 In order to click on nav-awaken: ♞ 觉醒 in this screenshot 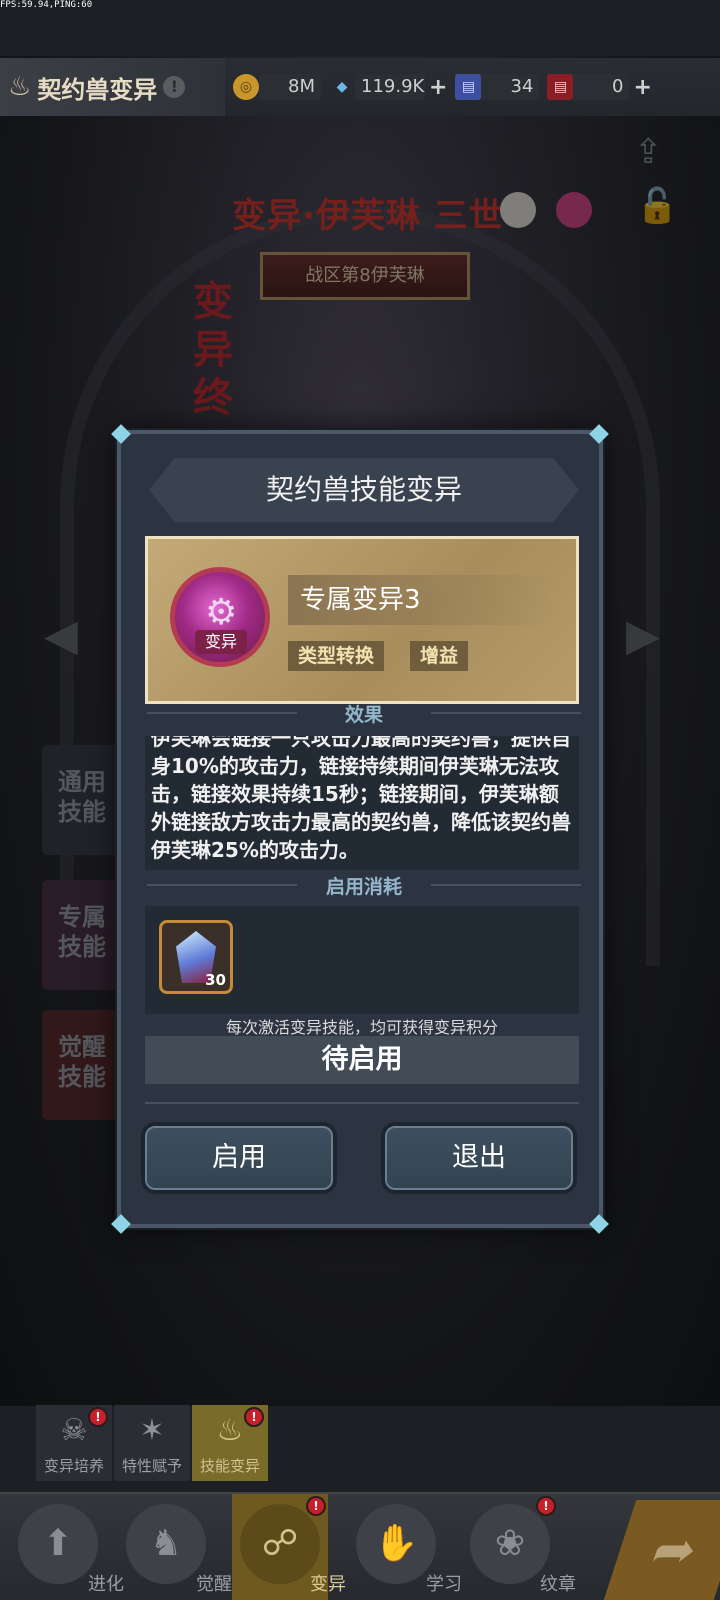, I will do `click(175, 1547)`.